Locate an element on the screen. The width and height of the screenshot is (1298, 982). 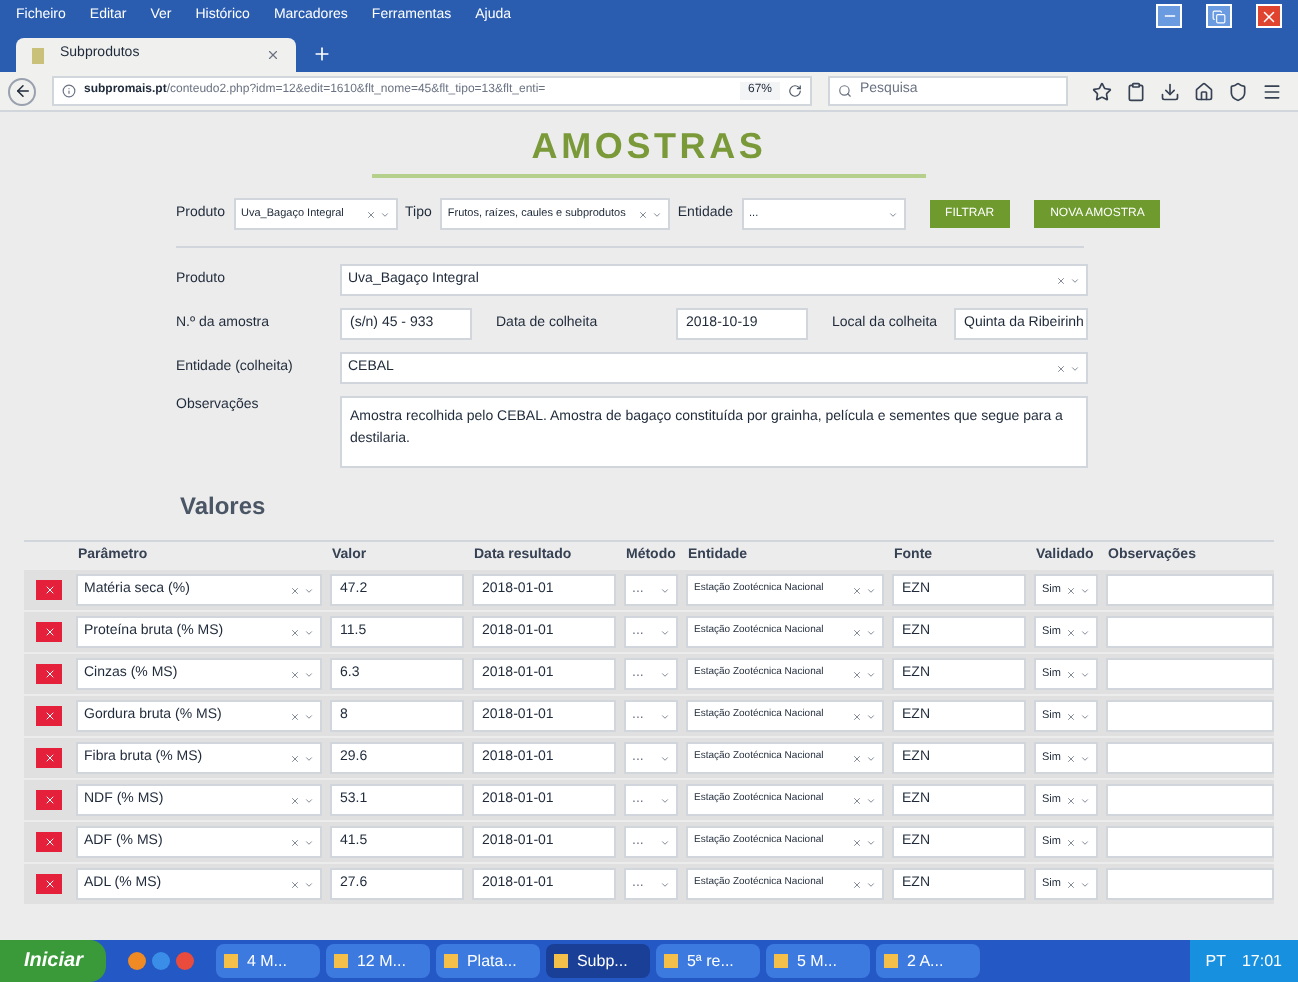
clipboard-icon is located at coordinates (1135, 91).